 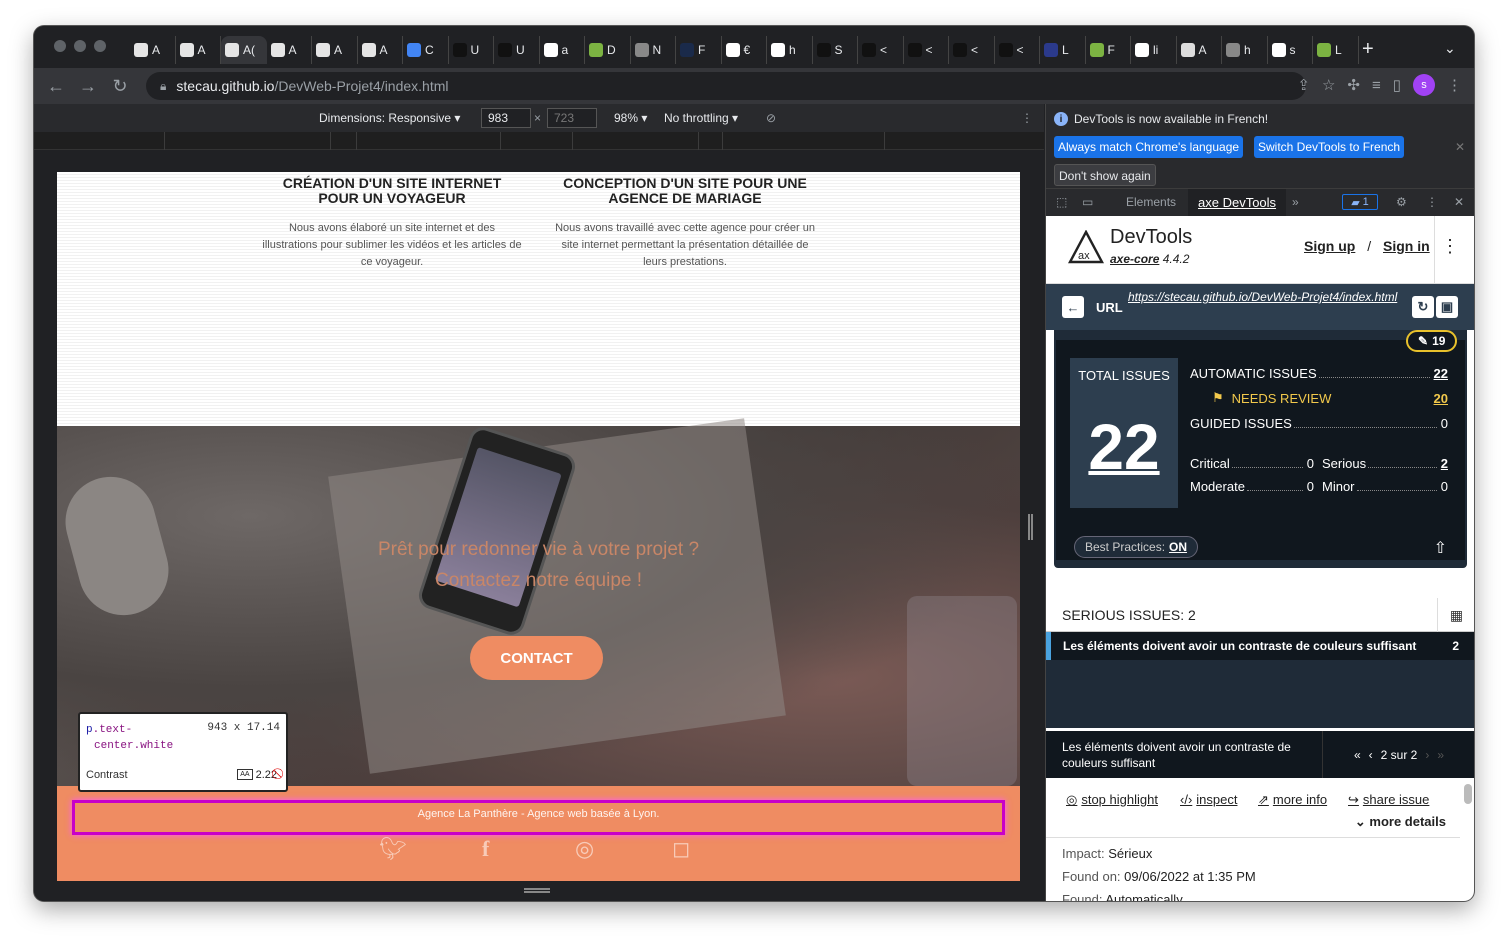 I want to click on browser-tab: €, so click(x=744, y=50).